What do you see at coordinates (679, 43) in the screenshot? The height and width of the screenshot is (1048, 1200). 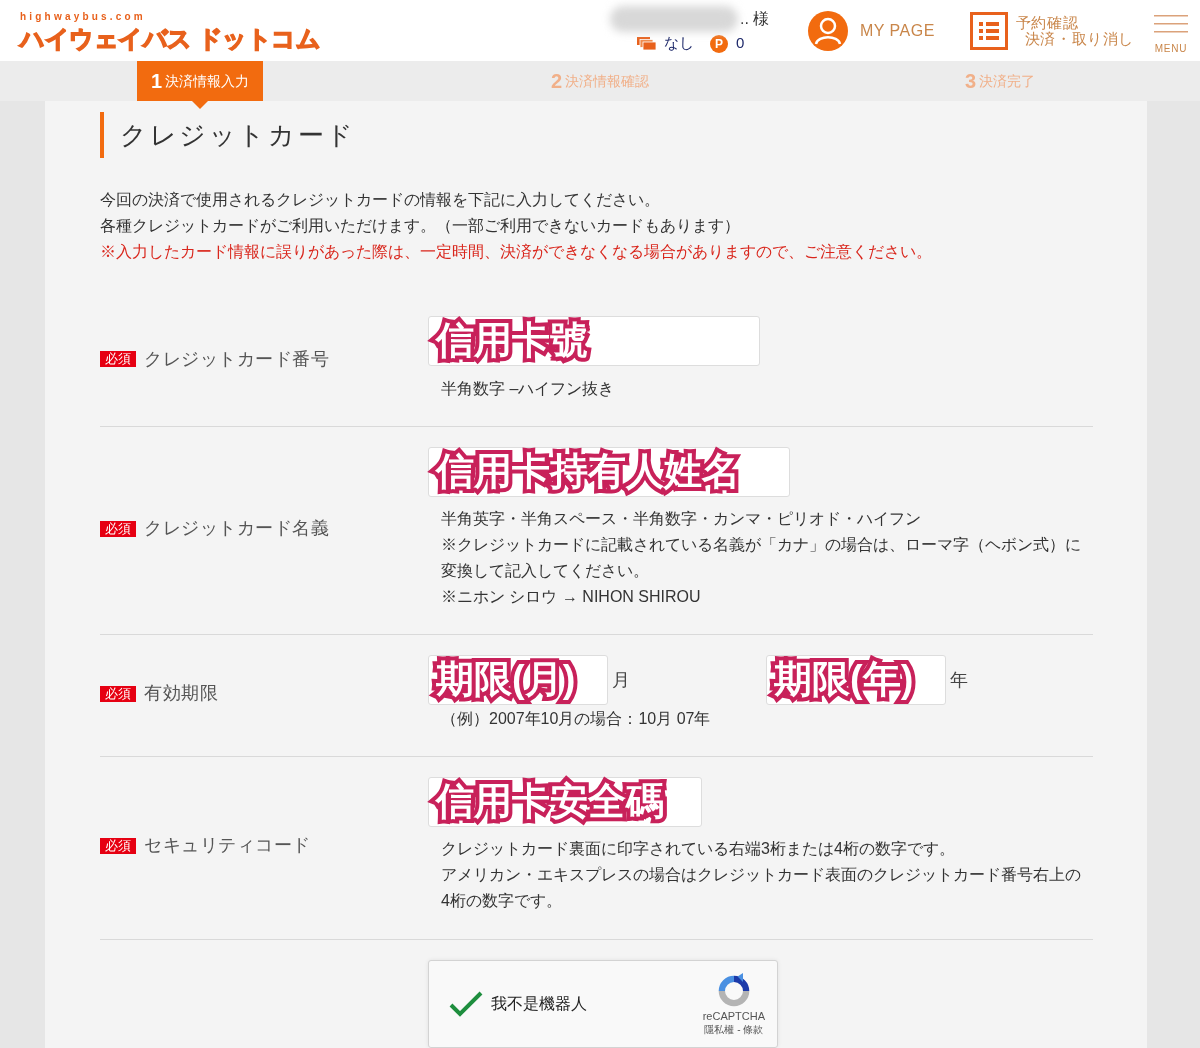 I see `coupon-count: なし` at bounding box center [679, 43].